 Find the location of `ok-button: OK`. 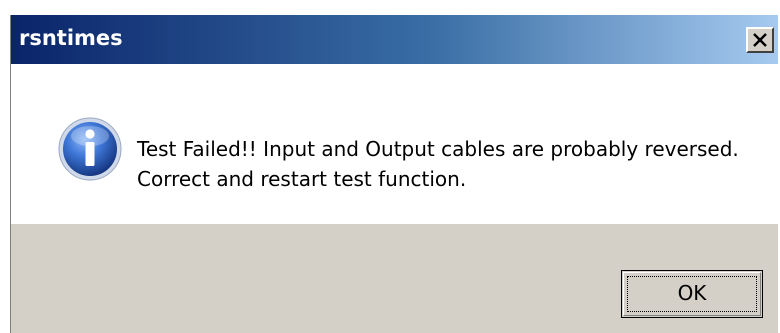

ok-button: OK is located at coordinates (692, 294).